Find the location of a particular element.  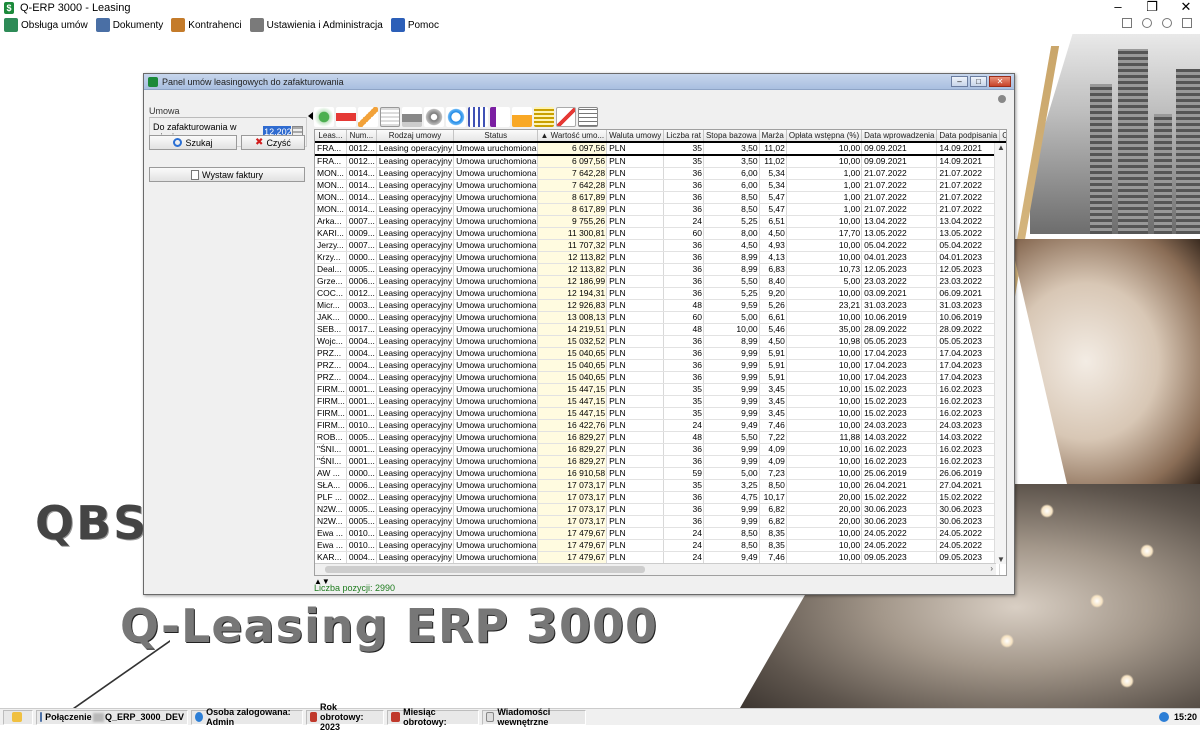

close-icon: ✕ is located at coordinates (1186, 7).